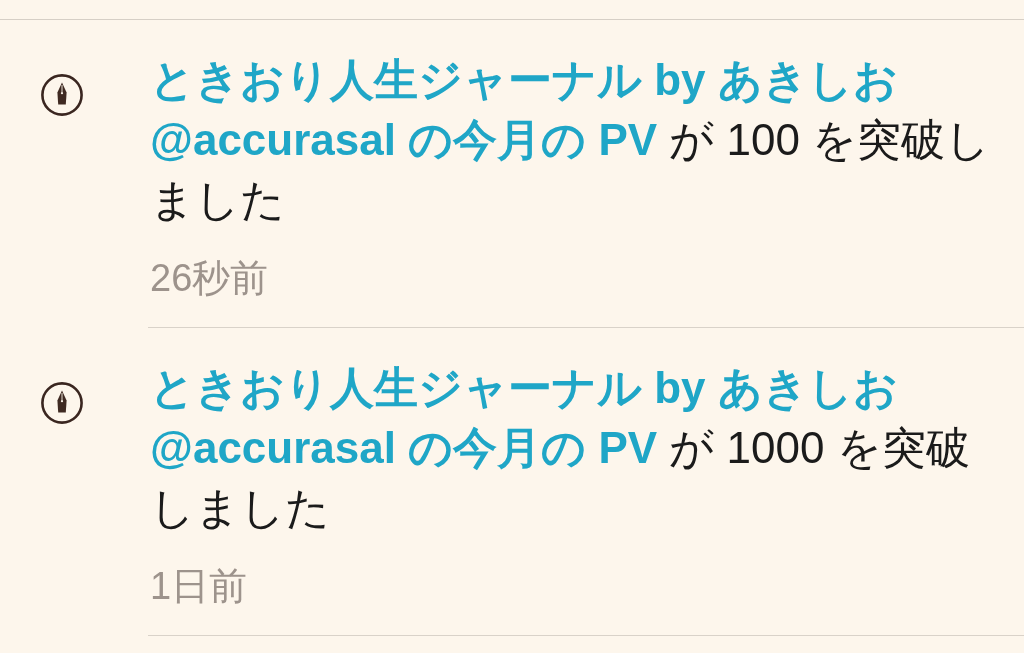 The width and height of the screenshot is (1024, 653). Describe the element at coordinates (199, 586) in the screenshot. I see `timestamp: 1日前` at that location.